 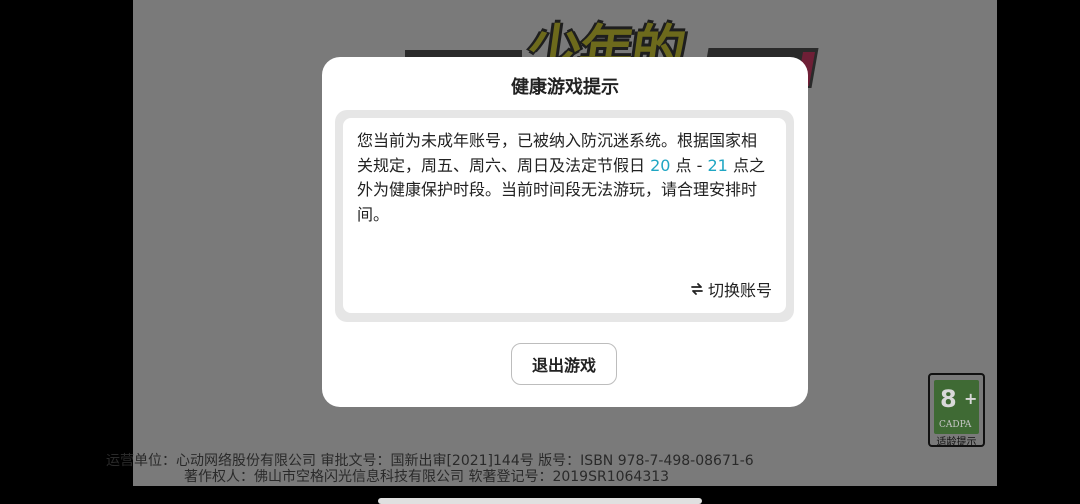 What do you see at coordinates (564, 364) in the screenshot?
I see `exit-game-button: 退出游戏` at bounding box center [564, 364].